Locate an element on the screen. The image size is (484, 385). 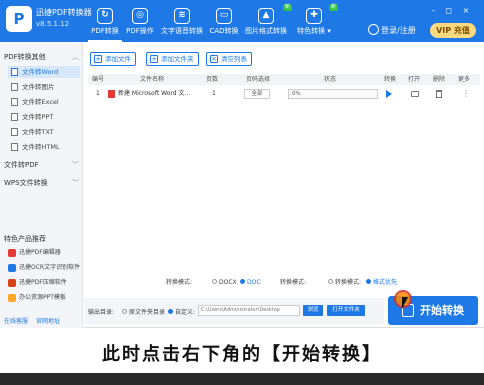
pdf-editor-icon is located at coordinates (12, 253).